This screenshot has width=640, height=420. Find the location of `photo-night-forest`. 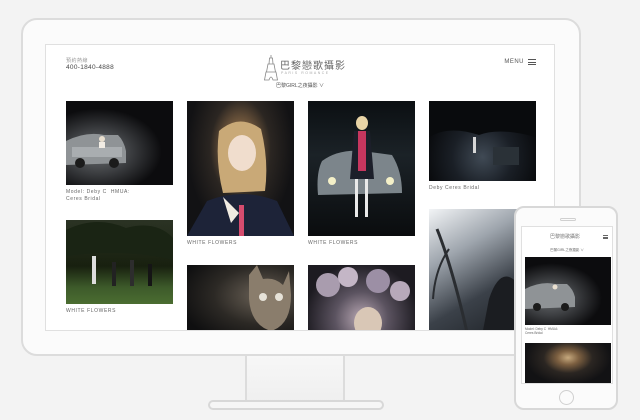

photo-night-forest is located at coordinates (482, 141).